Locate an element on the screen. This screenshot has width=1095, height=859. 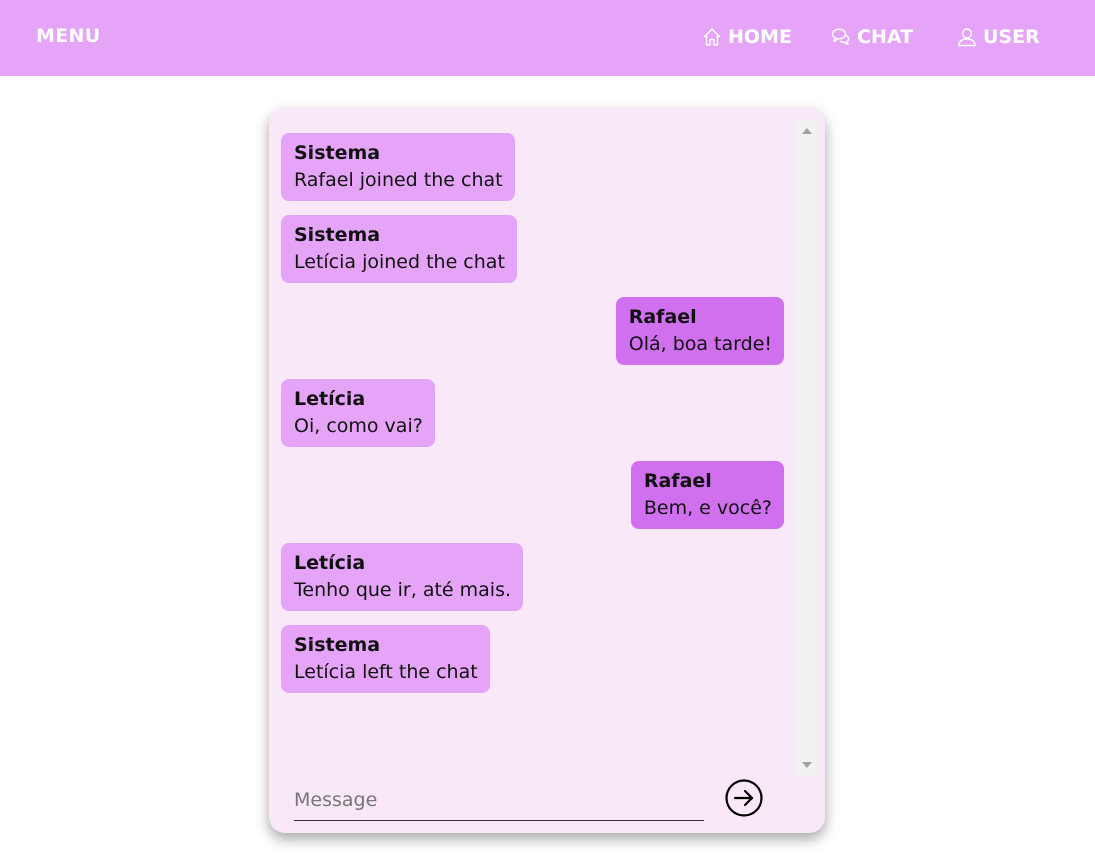
message-row: Sistema Letícia joined the chat is located at coordinates (532, 249).